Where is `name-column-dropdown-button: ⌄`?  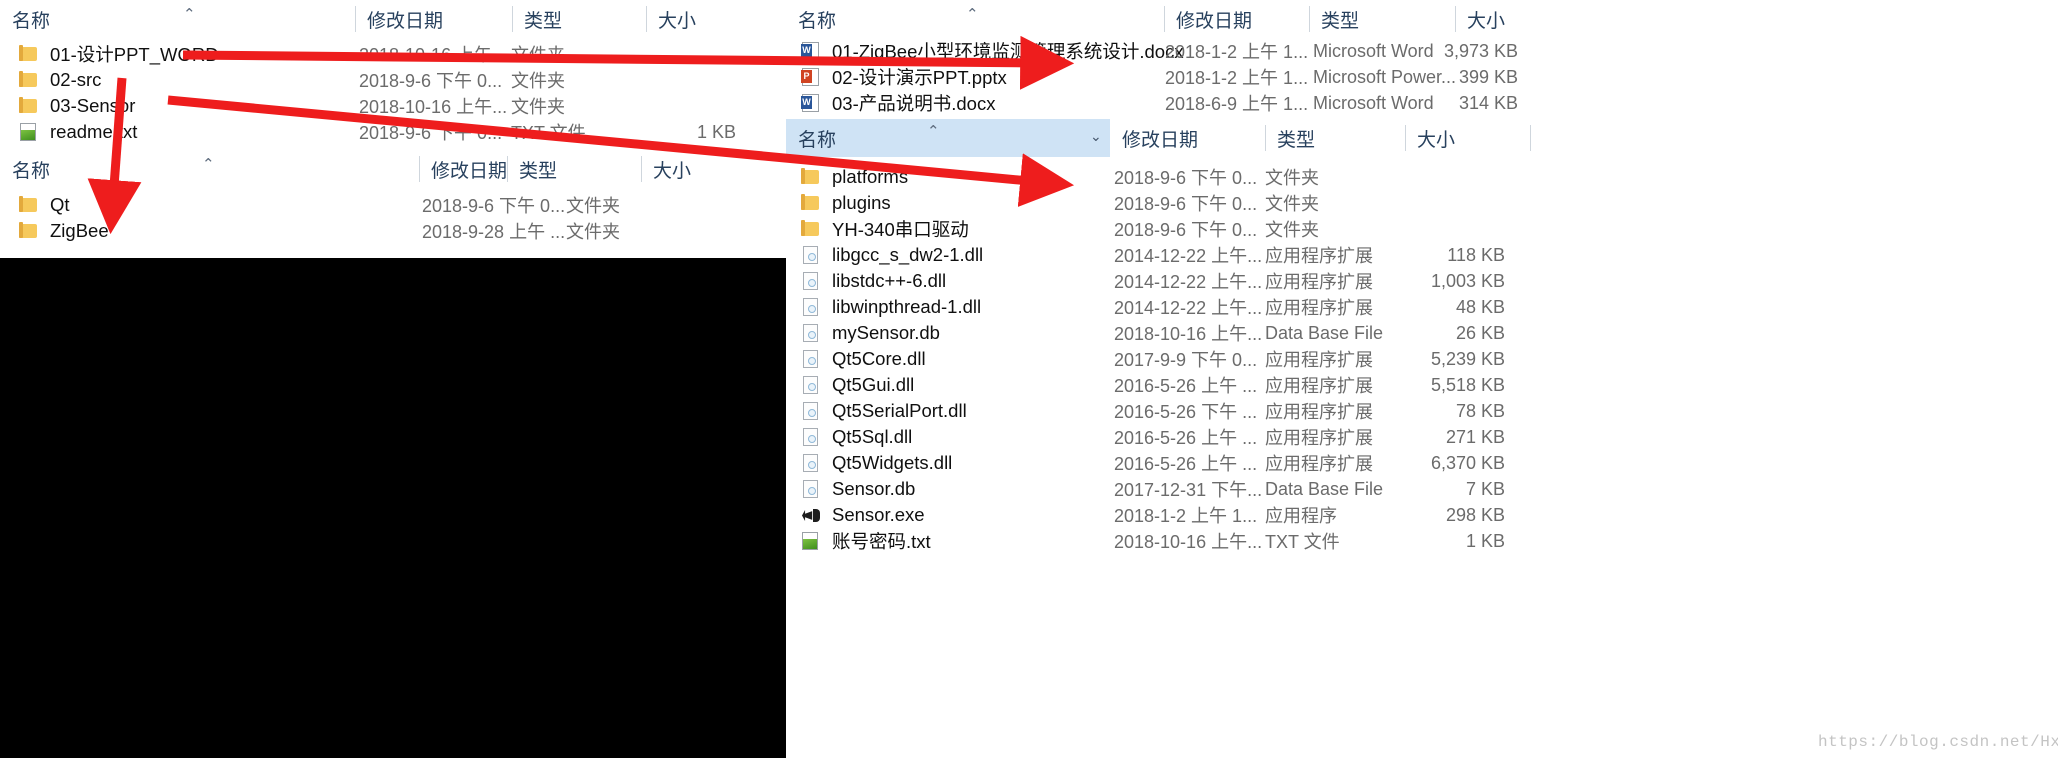 name-column-dropdown-button: ⌄ is located at coordinates (1098, 138).